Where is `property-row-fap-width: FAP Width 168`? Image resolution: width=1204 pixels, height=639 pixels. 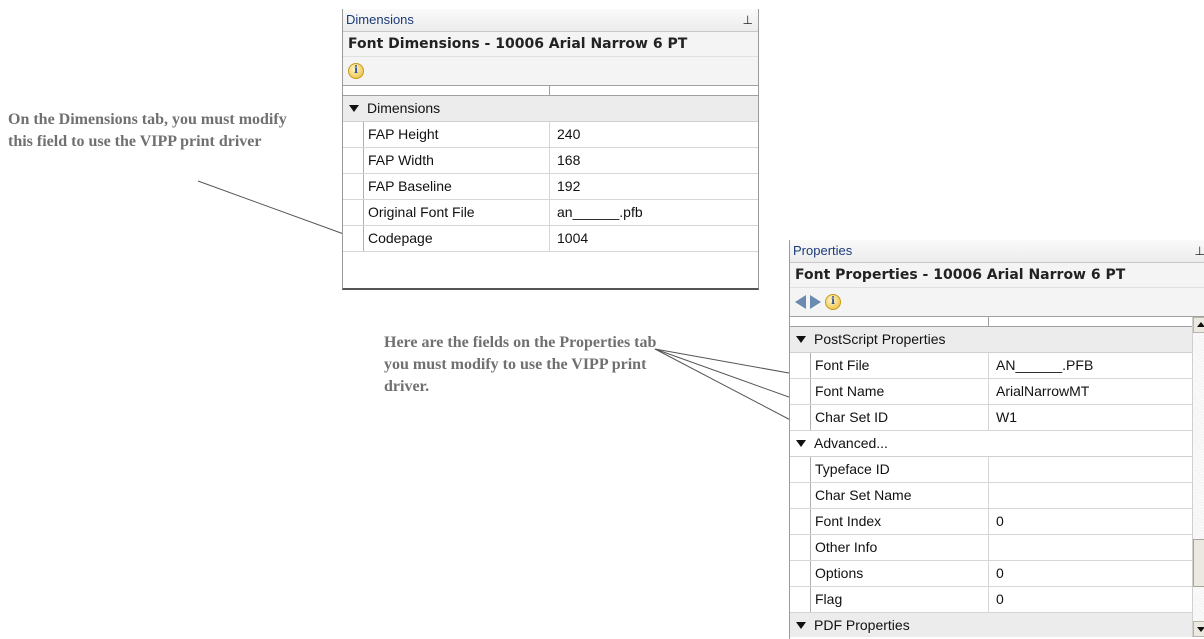 property-row-fap-width: FAP Width 168 is located at coordinates (550, 161).